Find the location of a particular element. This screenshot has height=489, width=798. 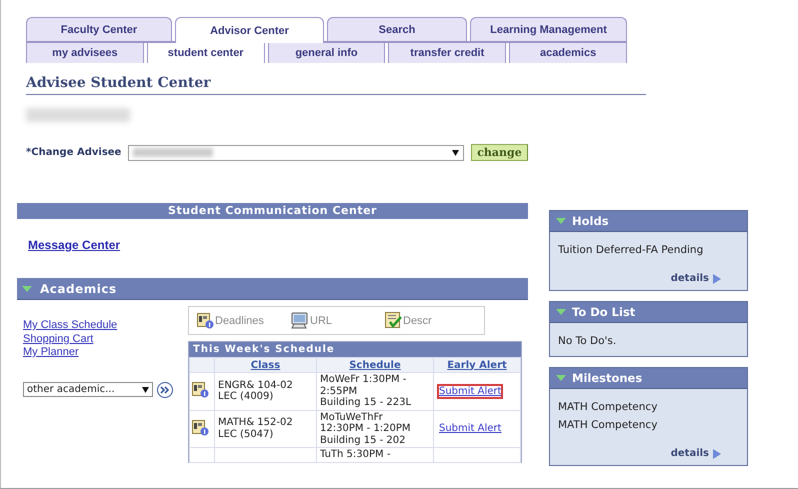

monitor-icon is located at coordinates (300, 320).